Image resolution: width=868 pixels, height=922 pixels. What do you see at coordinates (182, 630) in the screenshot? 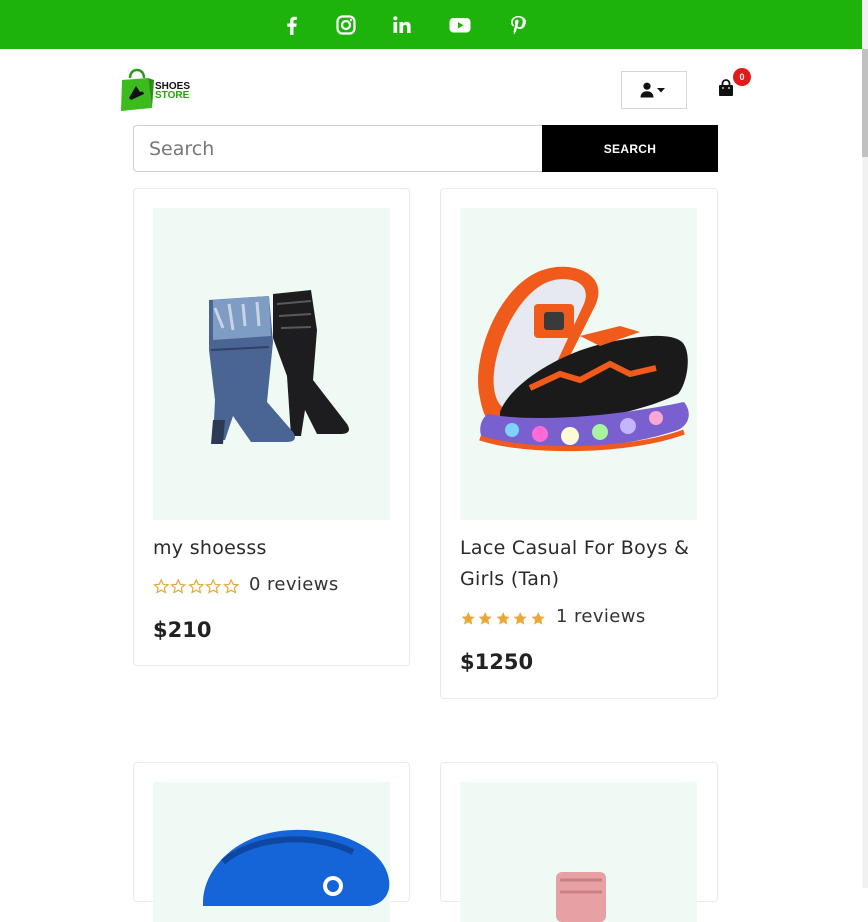
I see `product-price: $210` at bounding box center [182, 630].